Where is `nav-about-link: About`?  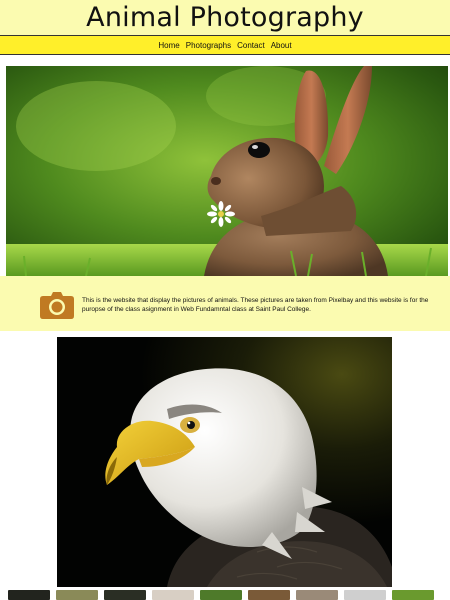
nav-about-link: About is located at coordinates (281, 45).